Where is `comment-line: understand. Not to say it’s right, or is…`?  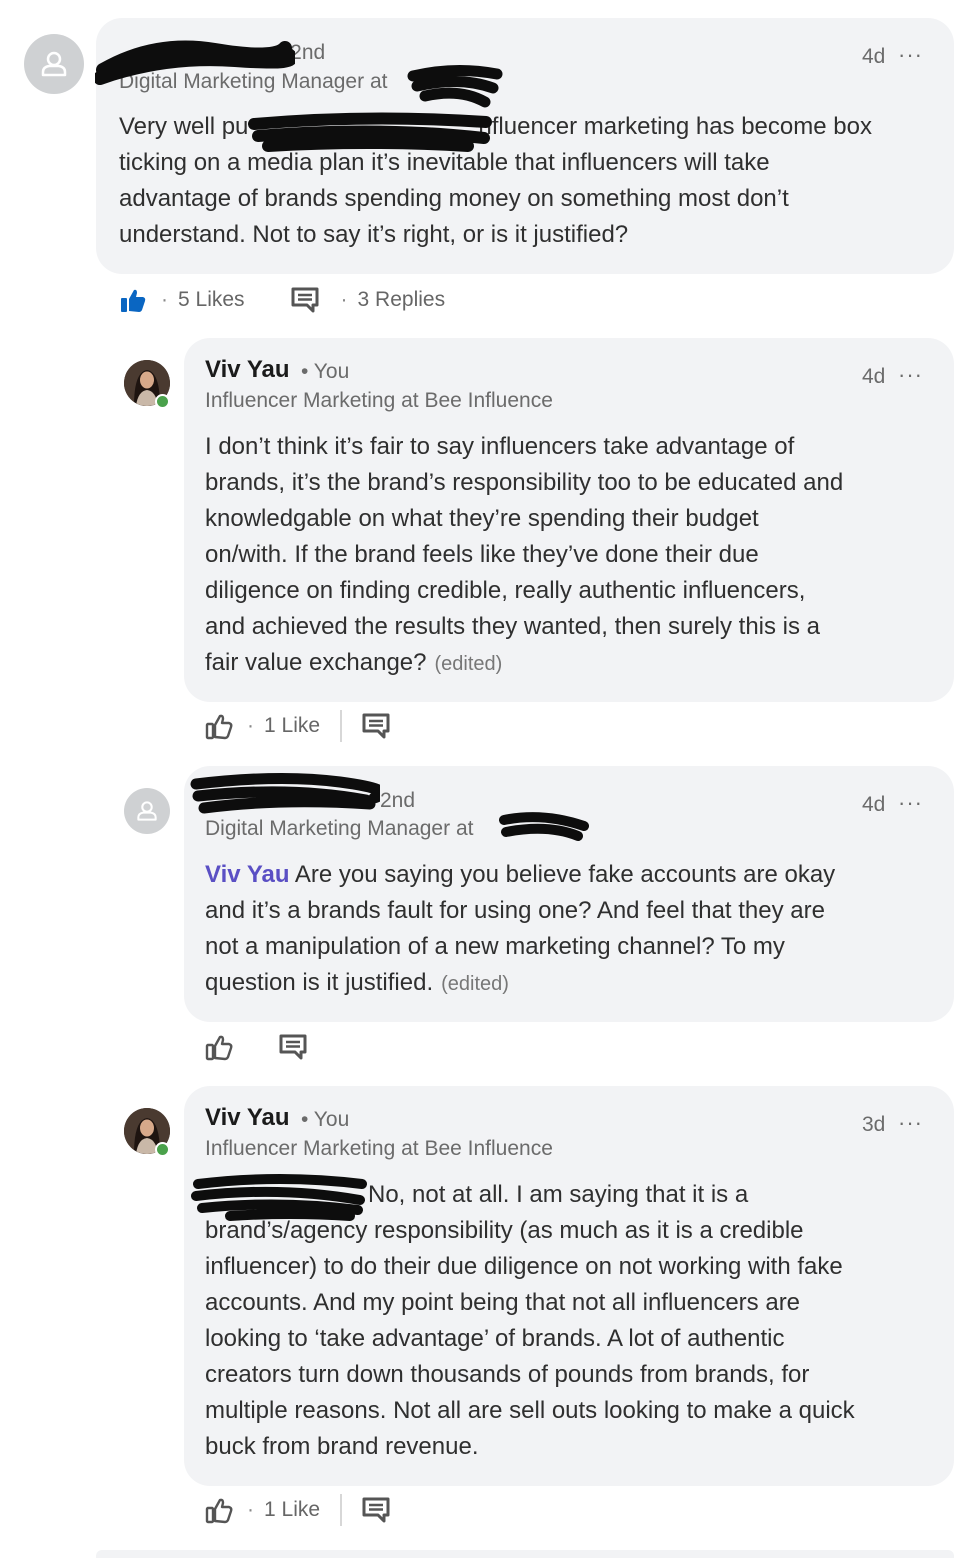 comment-line: understand. Not to say it’s right, or is… is located at coordinates (374, 234).